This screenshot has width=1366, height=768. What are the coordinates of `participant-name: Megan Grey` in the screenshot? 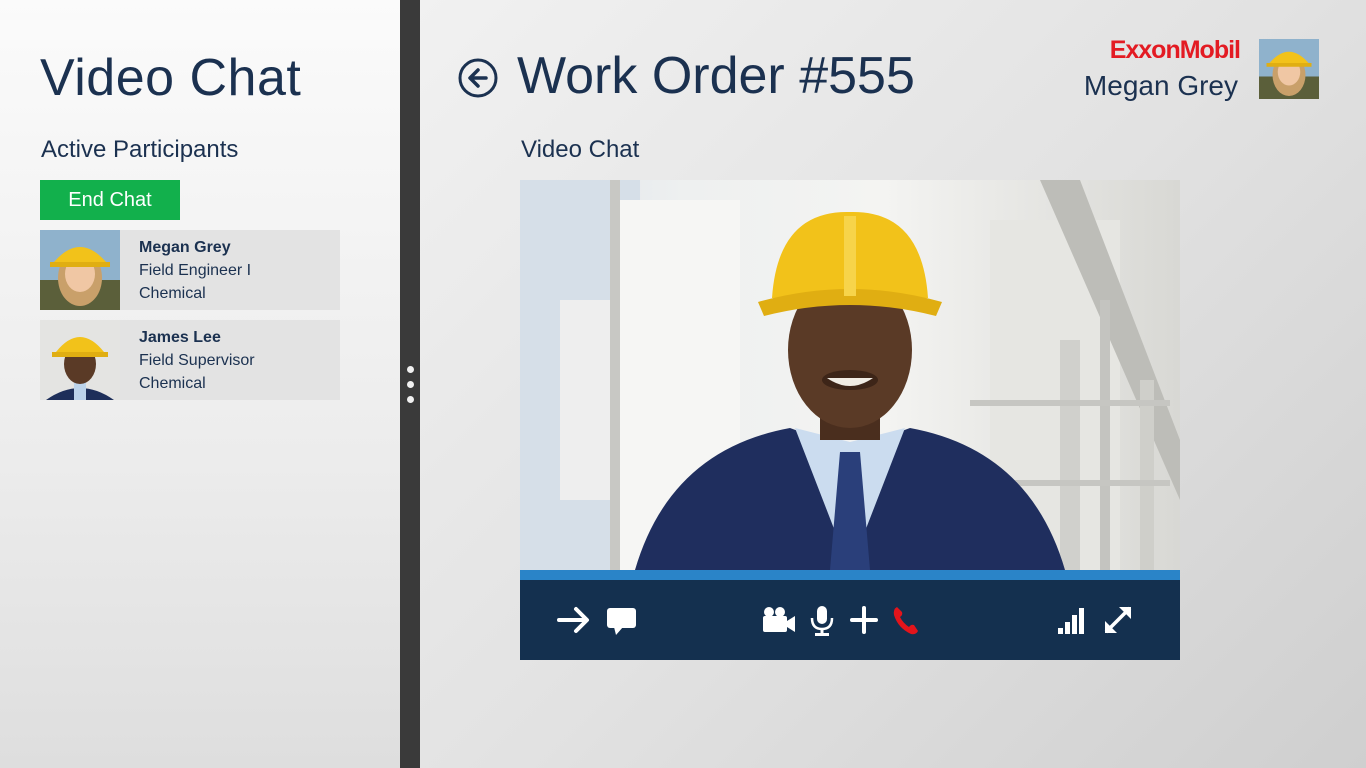 It's located at (185, 247).